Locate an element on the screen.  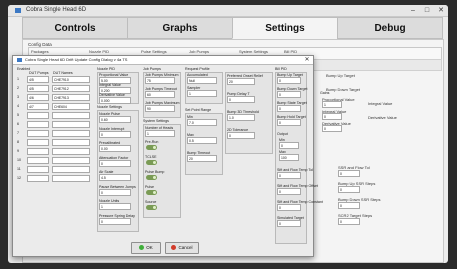
main-label: Derivative Value is located at coordinates (382, 117).